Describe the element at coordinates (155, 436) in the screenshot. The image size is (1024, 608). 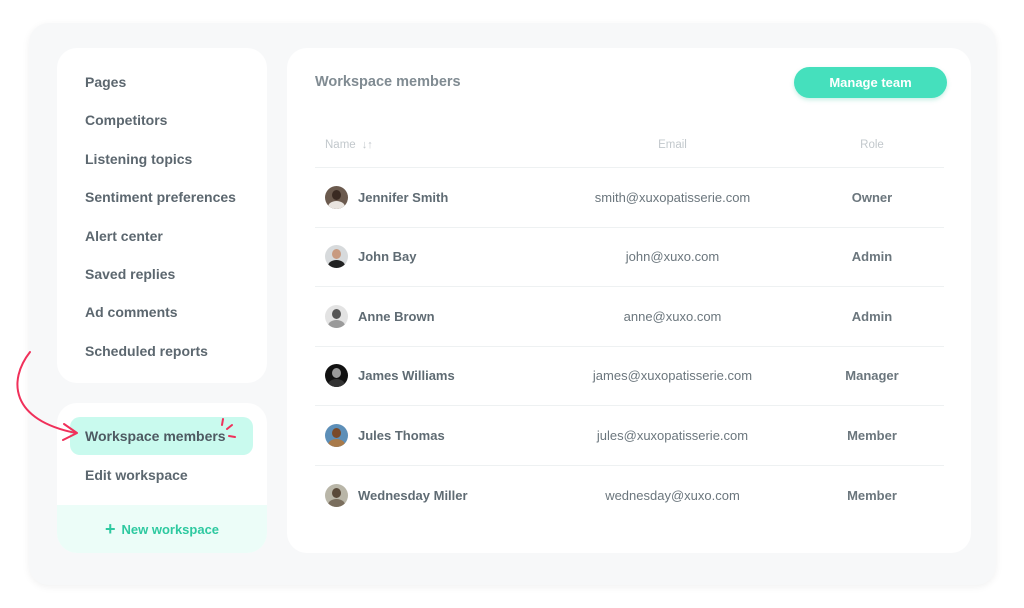
I see `sidebar-item-label: Workspace members` at that location.